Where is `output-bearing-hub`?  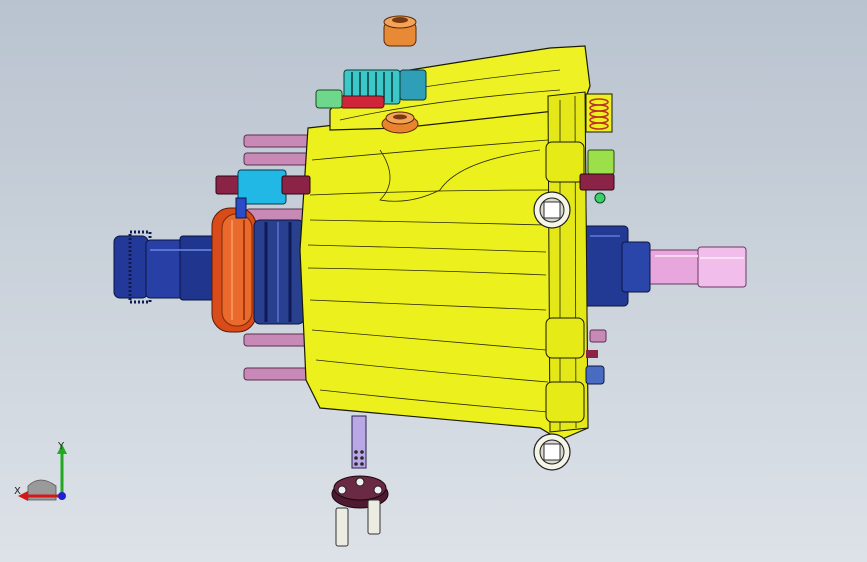
output-bearing-hub is located at coordinates (616, 266).